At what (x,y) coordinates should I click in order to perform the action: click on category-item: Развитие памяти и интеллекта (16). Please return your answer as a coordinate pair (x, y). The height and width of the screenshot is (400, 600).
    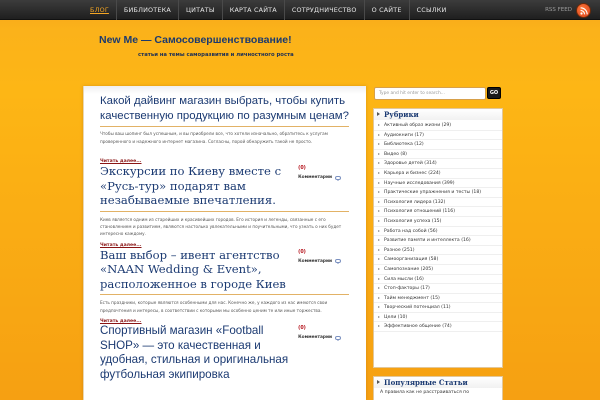
    Looking at the image, I should click on (438, 241).